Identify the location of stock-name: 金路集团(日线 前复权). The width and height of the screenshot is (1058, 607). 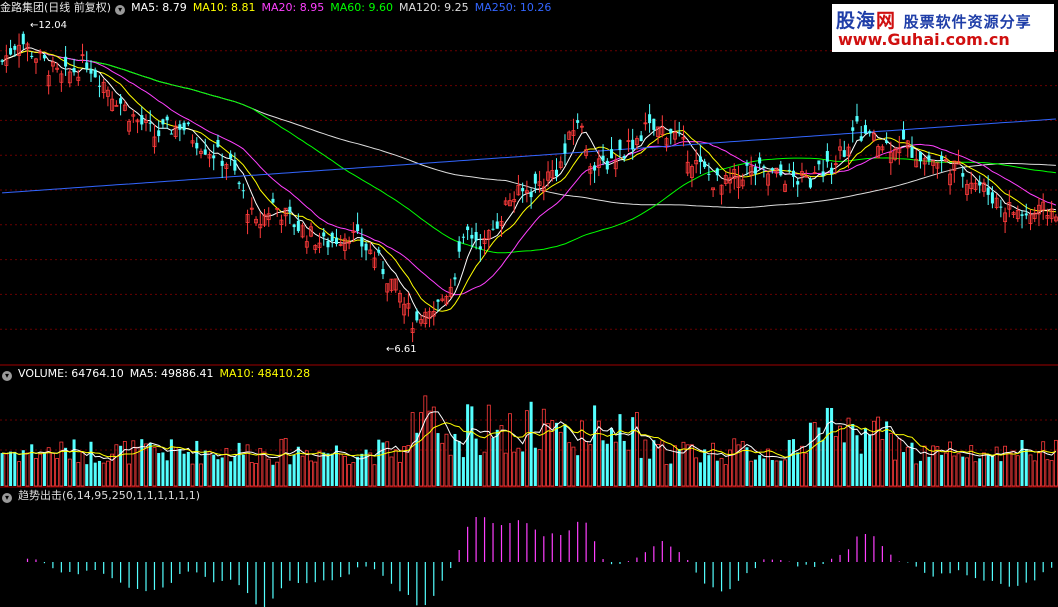
(55, 7).